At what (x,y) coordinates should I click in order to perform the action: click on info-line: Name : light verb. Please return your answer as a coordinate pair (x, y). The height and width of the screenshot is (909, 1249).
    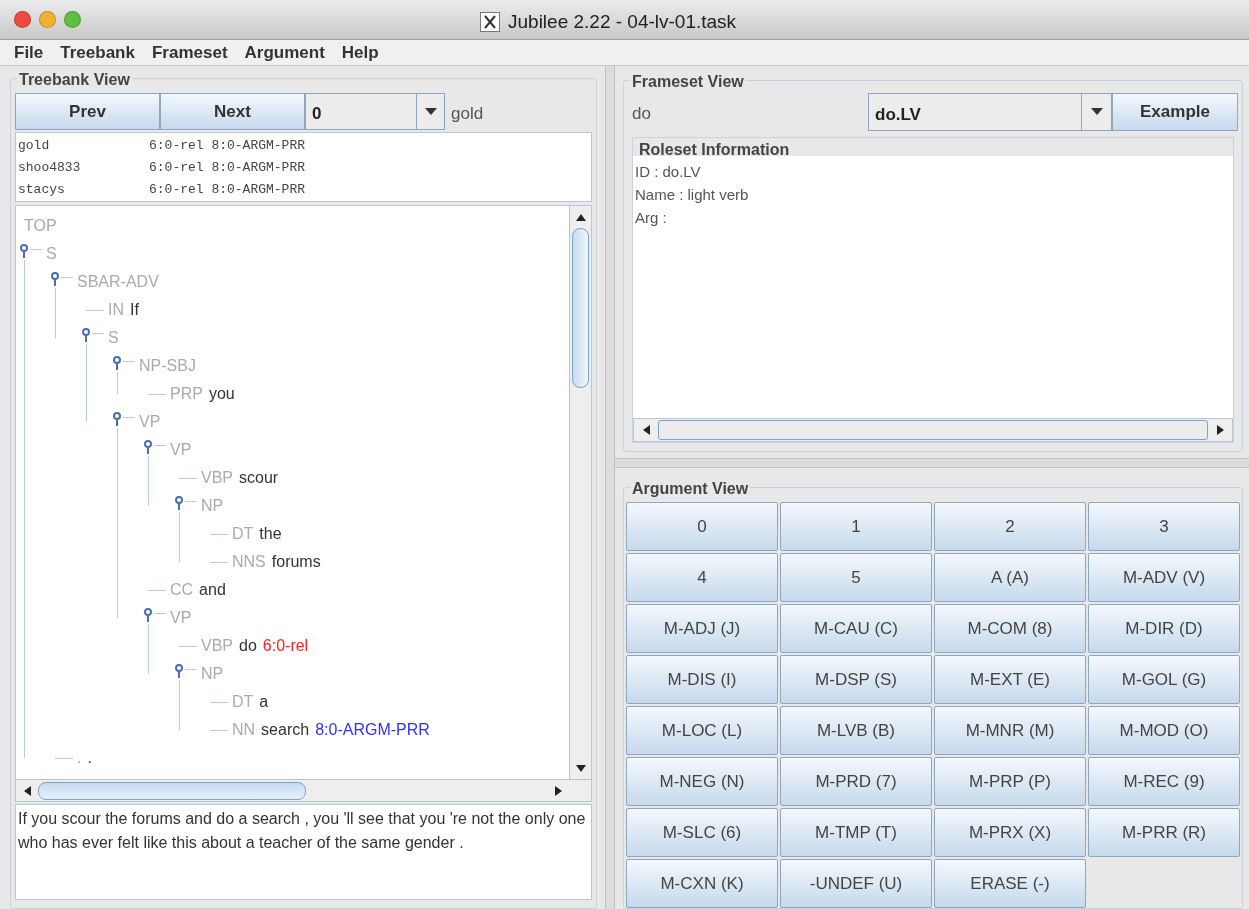
    Looking at the image, I should click on (692, 195).